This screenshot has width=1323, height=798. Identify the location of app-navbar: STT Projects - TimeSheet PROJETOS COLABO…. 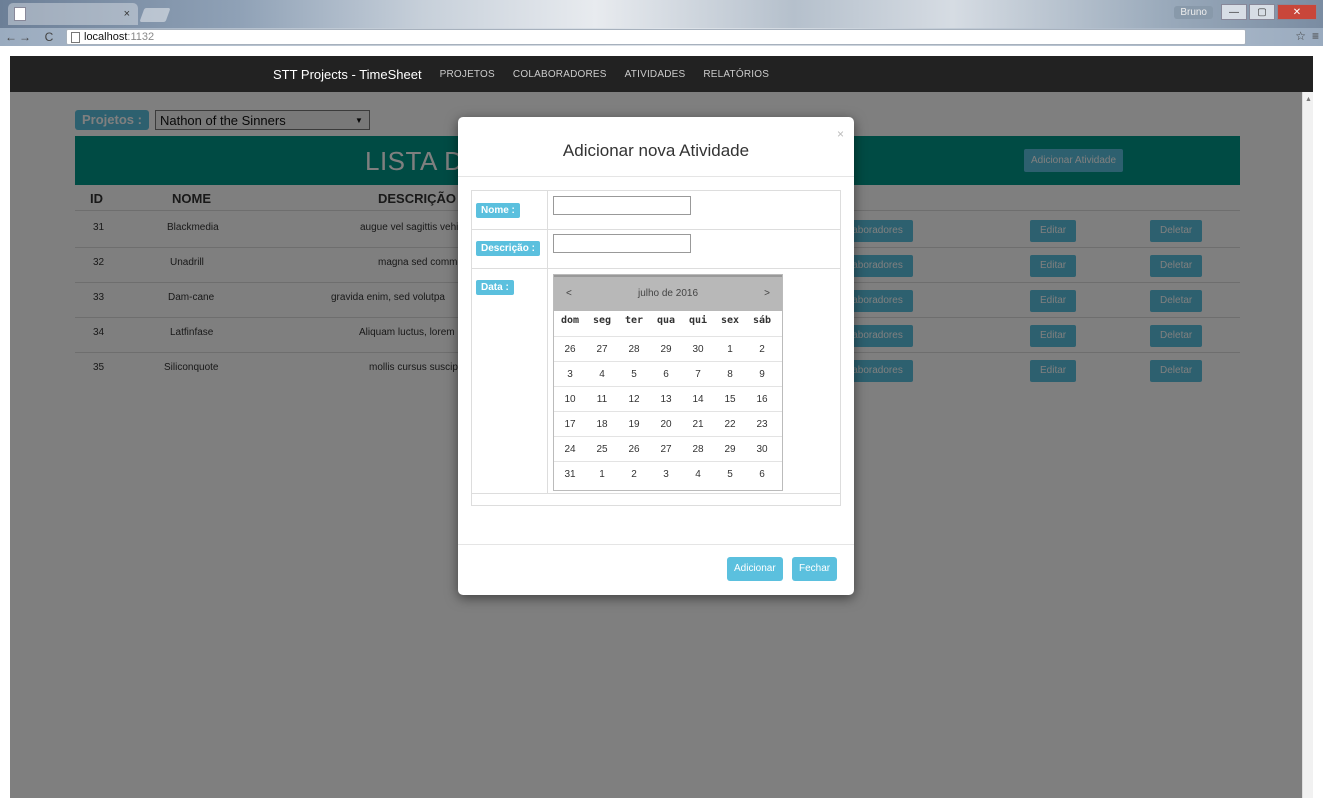
(661, 74).